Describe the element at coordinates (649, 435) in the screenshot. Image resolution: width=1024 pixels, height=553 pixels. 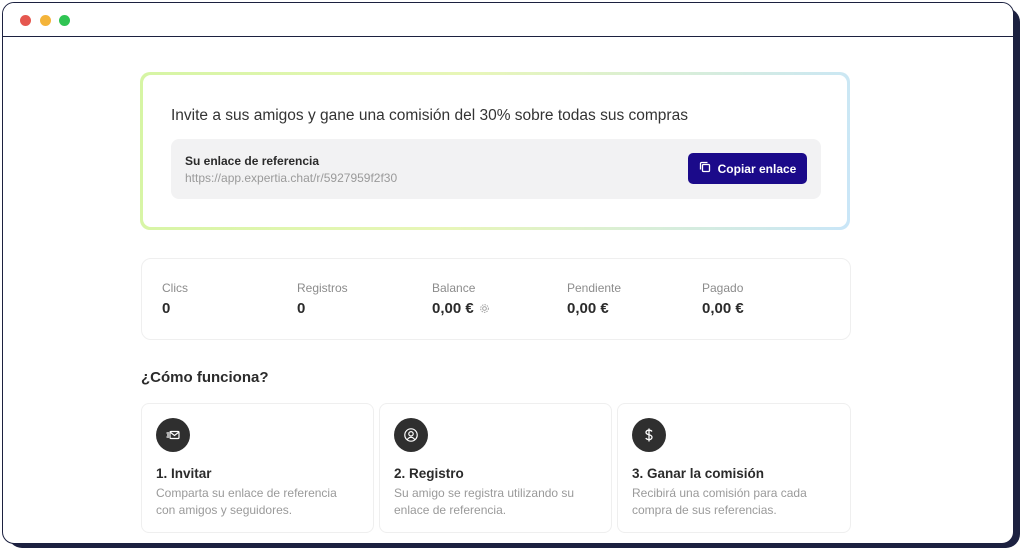
I see `dollar-icon` at that location.